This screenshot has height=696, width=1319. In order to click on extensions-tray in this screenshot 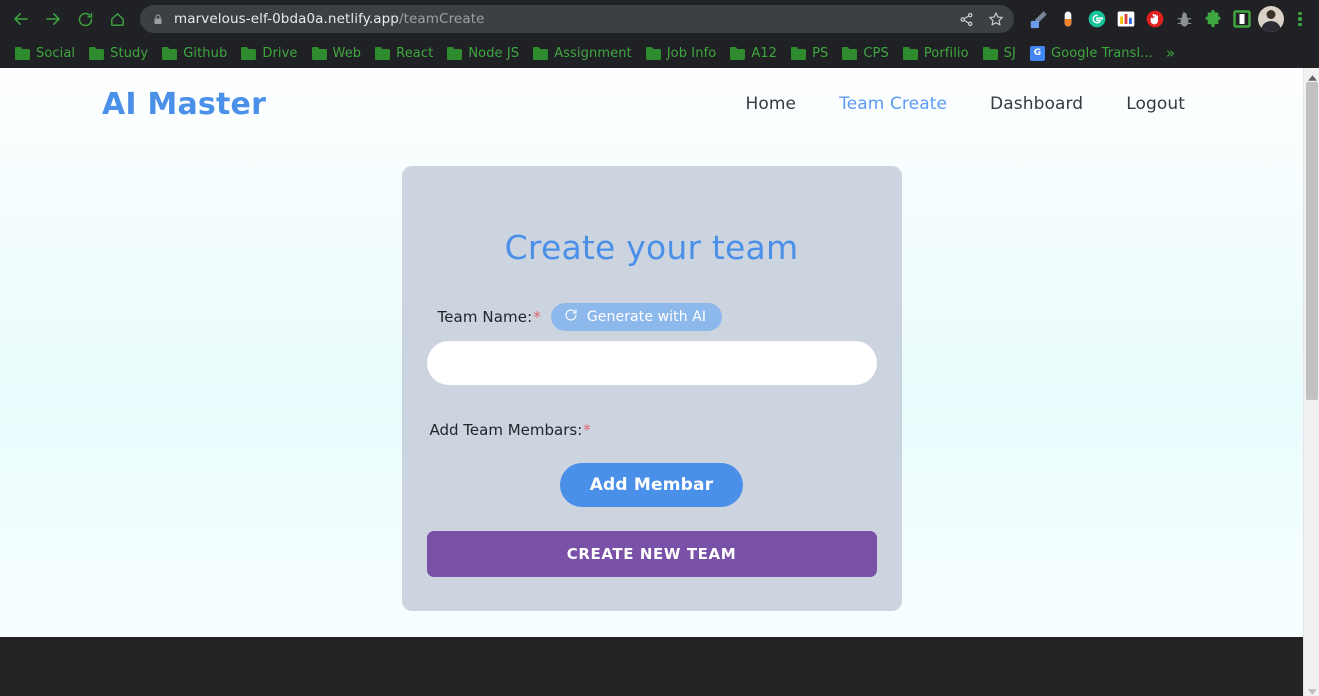, I will do `click(1168, 19)`.